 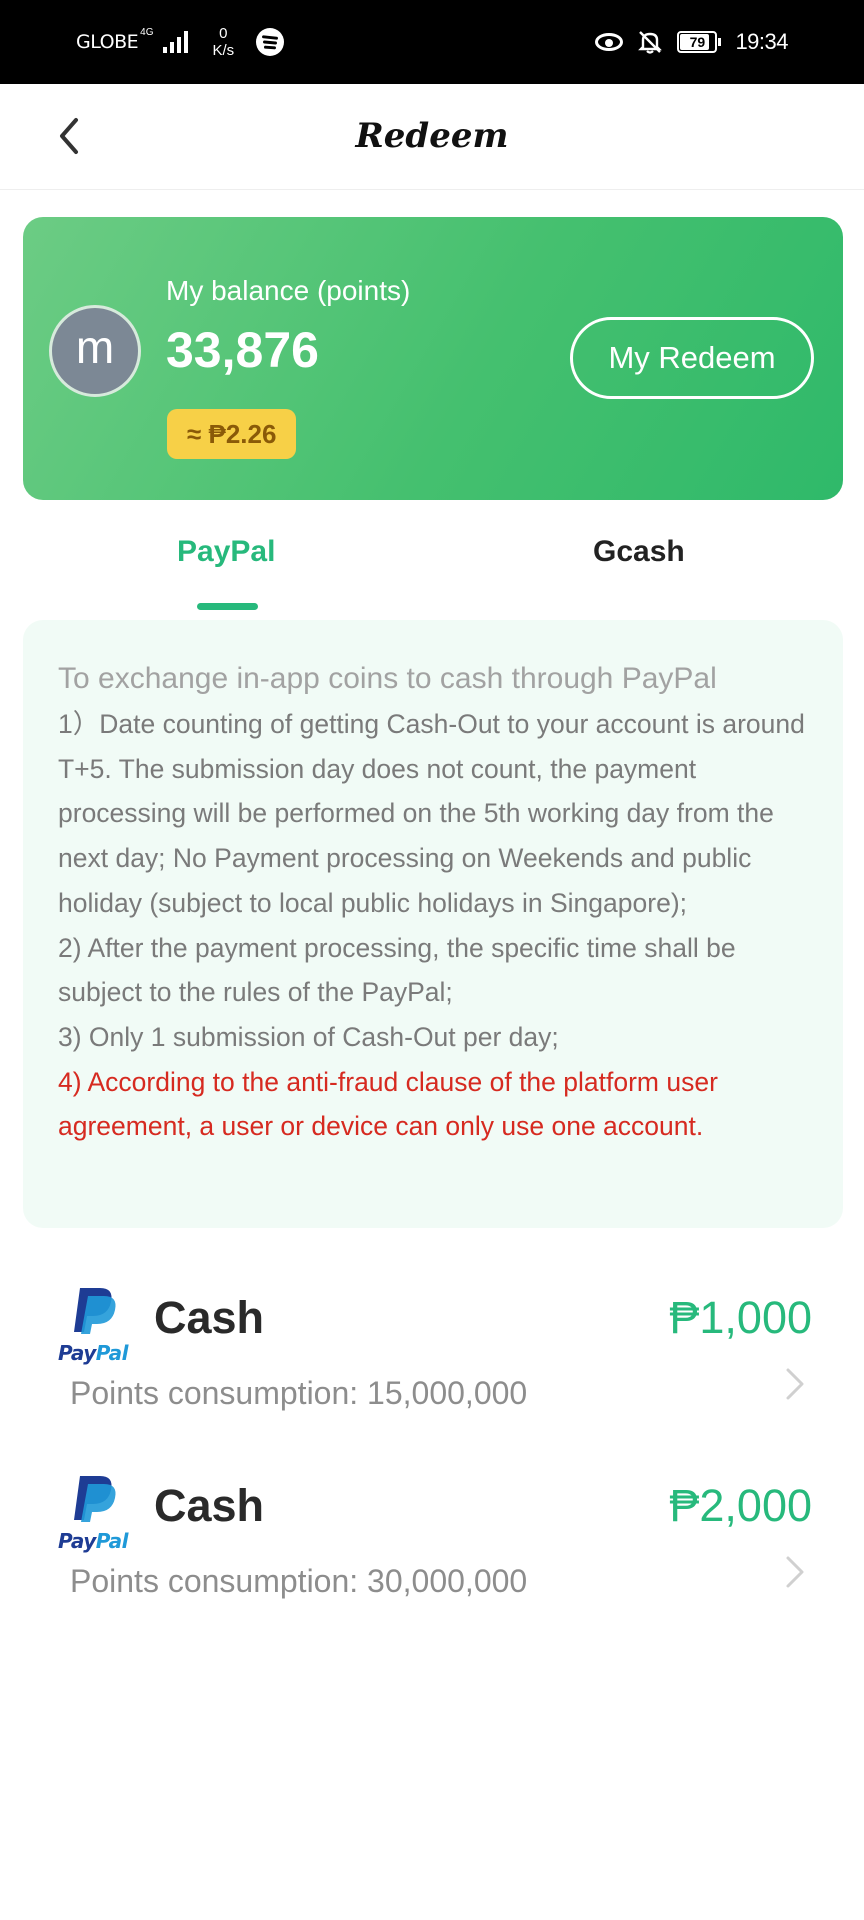 What do you see at coordinates (227, 606) in the screenshot?
I see `active-tab-indicator` at bounding box center [227, 606].